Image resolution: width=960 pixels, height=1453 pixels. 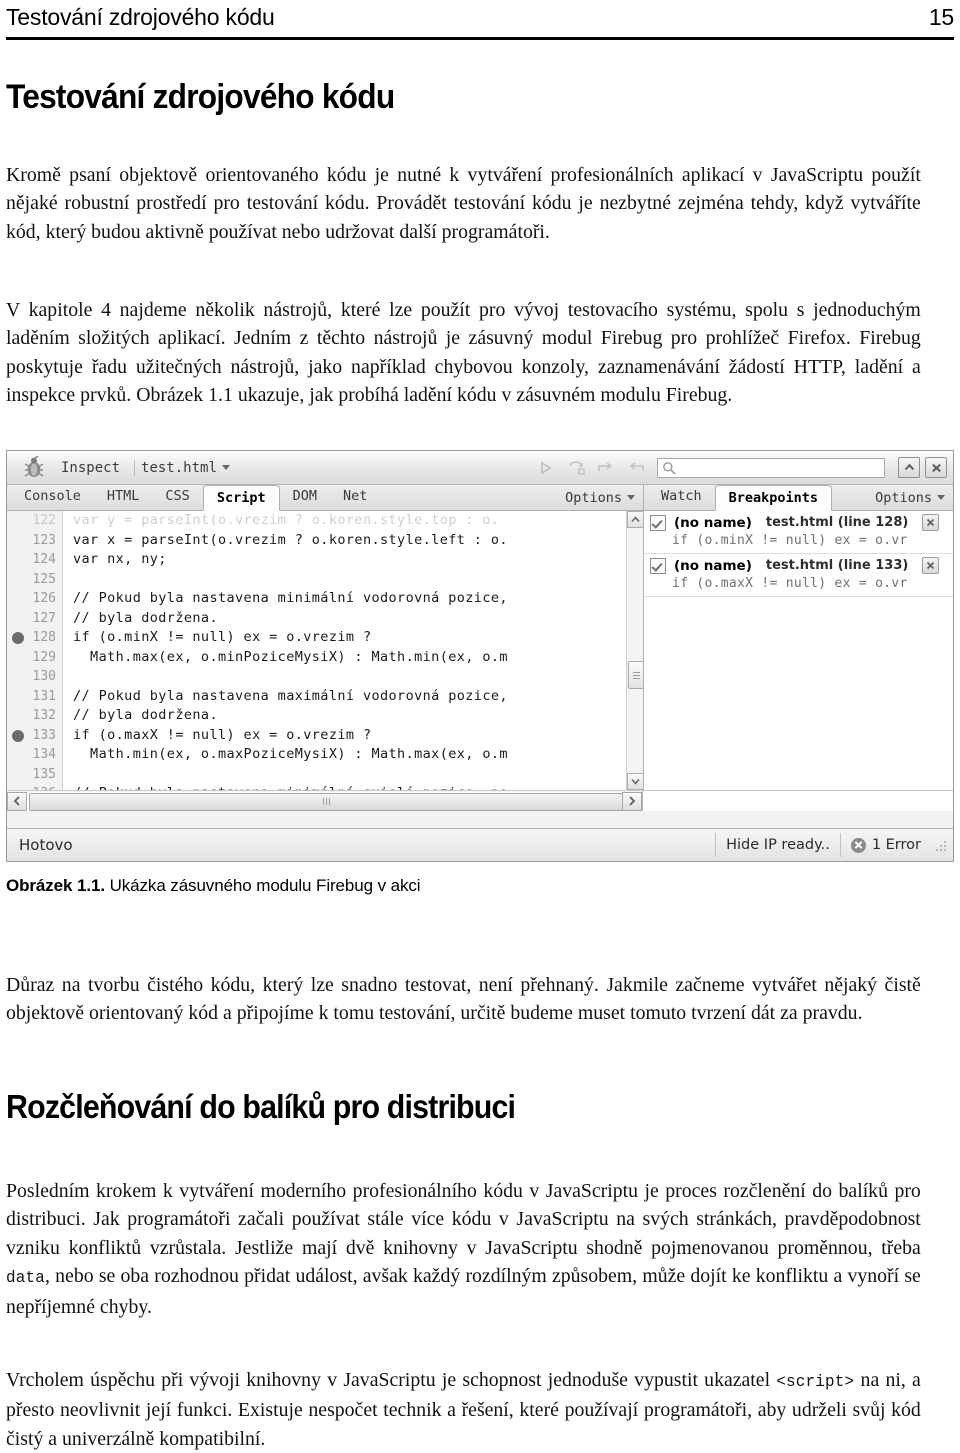 I want to click on firebug-status-bar: Hotovo Hide IP ready.. 1 Error, so click(x=480, y=844).